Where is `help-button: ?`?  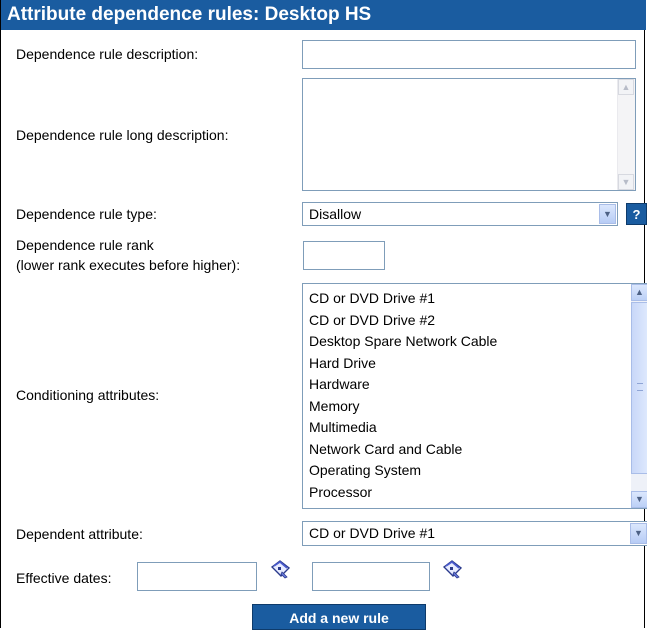 help-button: ? is located at coordinates (636, 214).